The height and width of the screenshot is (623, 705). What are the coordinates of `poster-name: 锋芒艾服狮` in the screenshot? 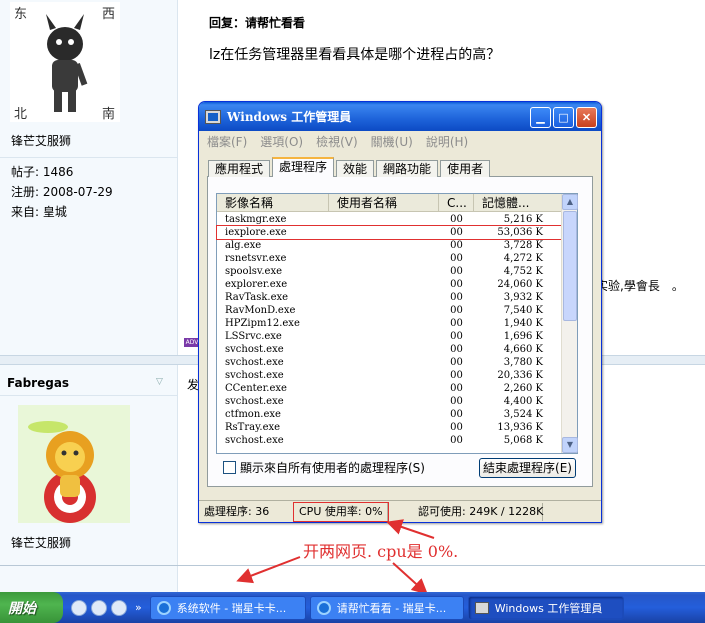 It's located at (41, 140).